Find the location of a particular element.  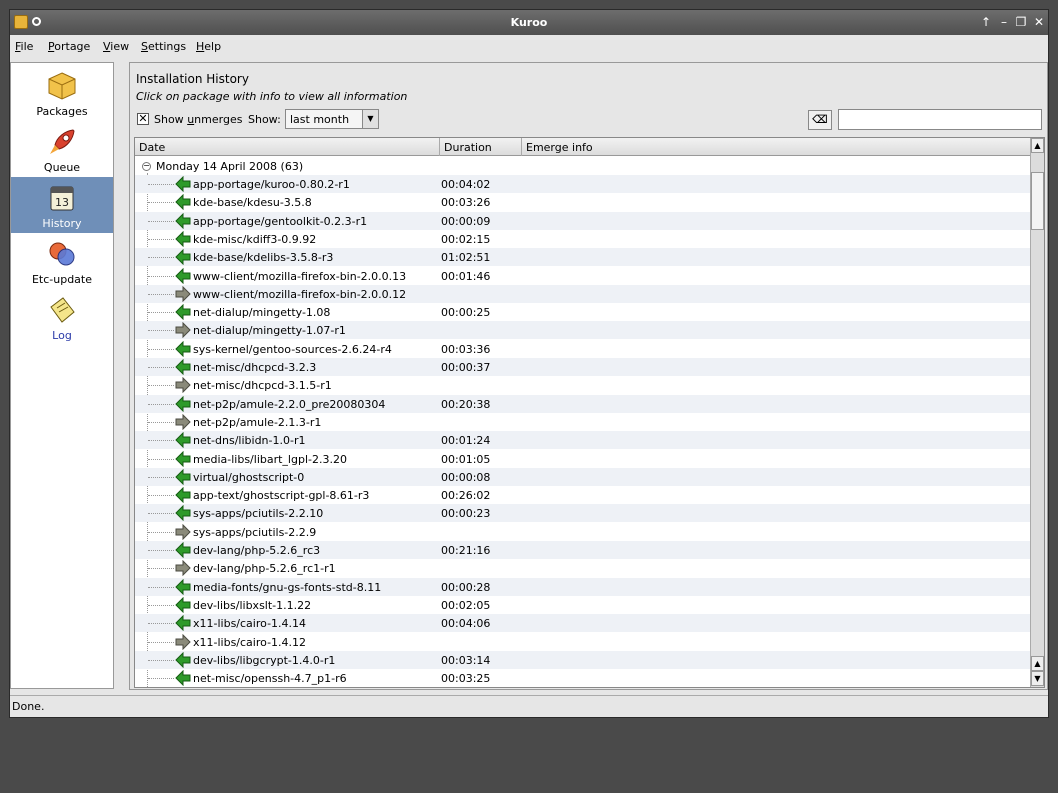

table-row: net-dns/libidn-1.0-r1 00:01:24 is located at coordinates (582, 440).